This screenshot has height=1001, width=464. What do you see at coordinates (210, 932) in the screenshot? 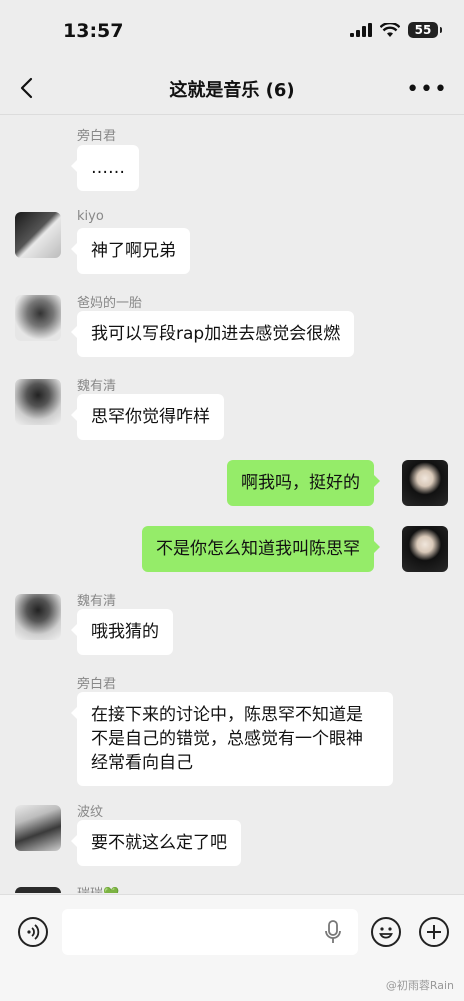
I see `message-input` at bounding box center [210, 932].